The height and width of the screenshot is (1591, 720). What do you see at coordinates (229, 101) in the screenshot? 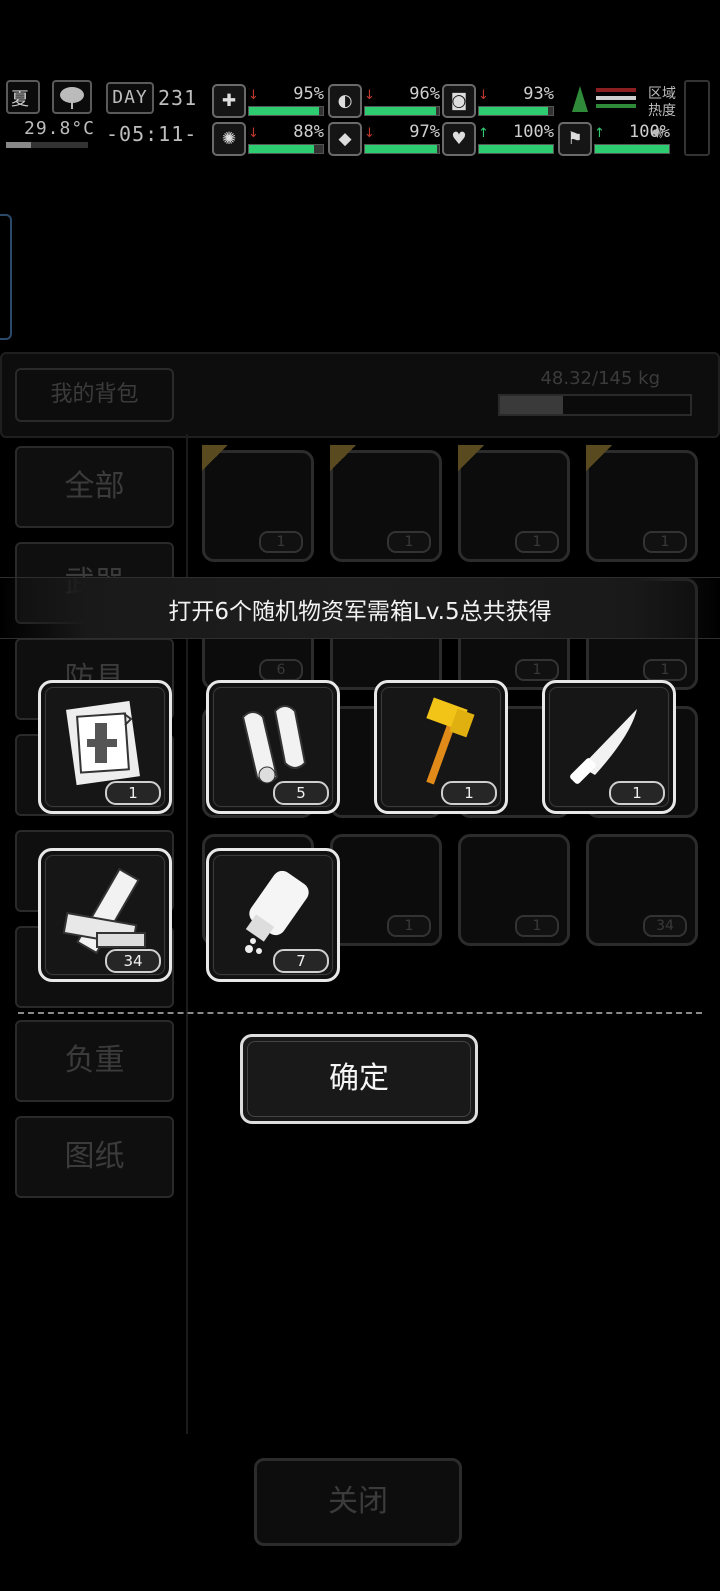
I see `medkit-icon: ✚` at bounding box center [229, 101].